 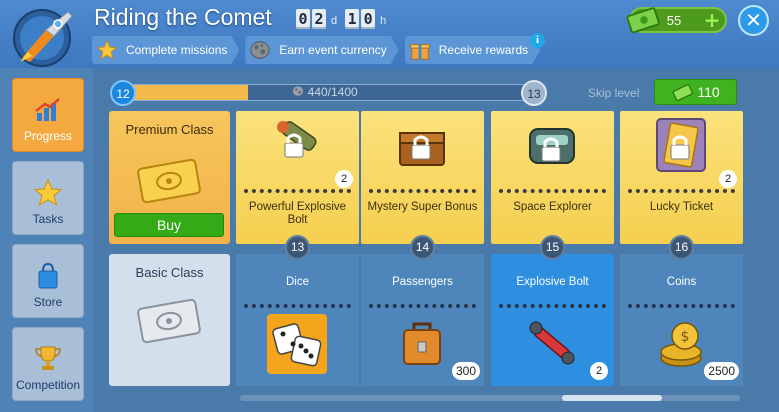 I want to click on basic-reward-cell: Explosive Bolt 2, so click(x=552, y=320).